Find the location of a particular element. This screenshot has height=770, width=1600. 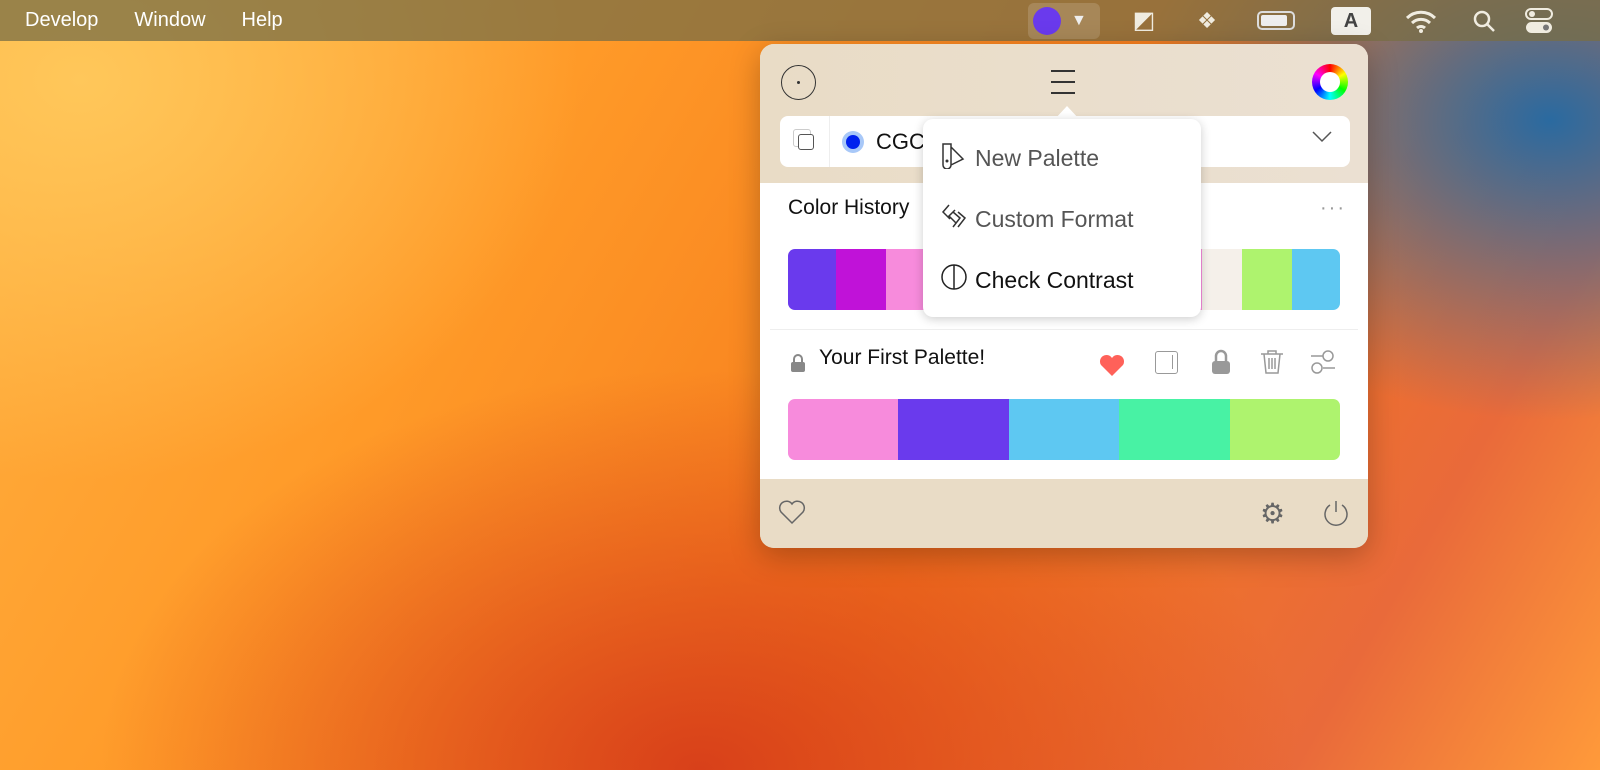

favorite-heart-icon is located at coordinates (1112, 367).